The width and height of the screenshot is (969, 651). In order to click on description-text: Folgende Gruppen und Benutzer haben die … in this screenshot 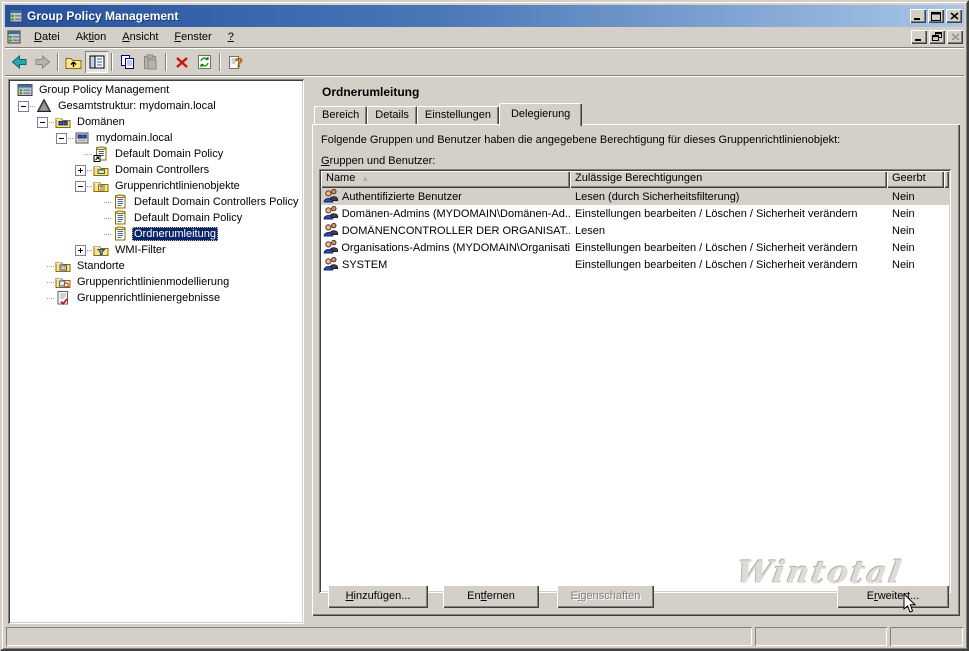, I will do `click(581, 140)`.